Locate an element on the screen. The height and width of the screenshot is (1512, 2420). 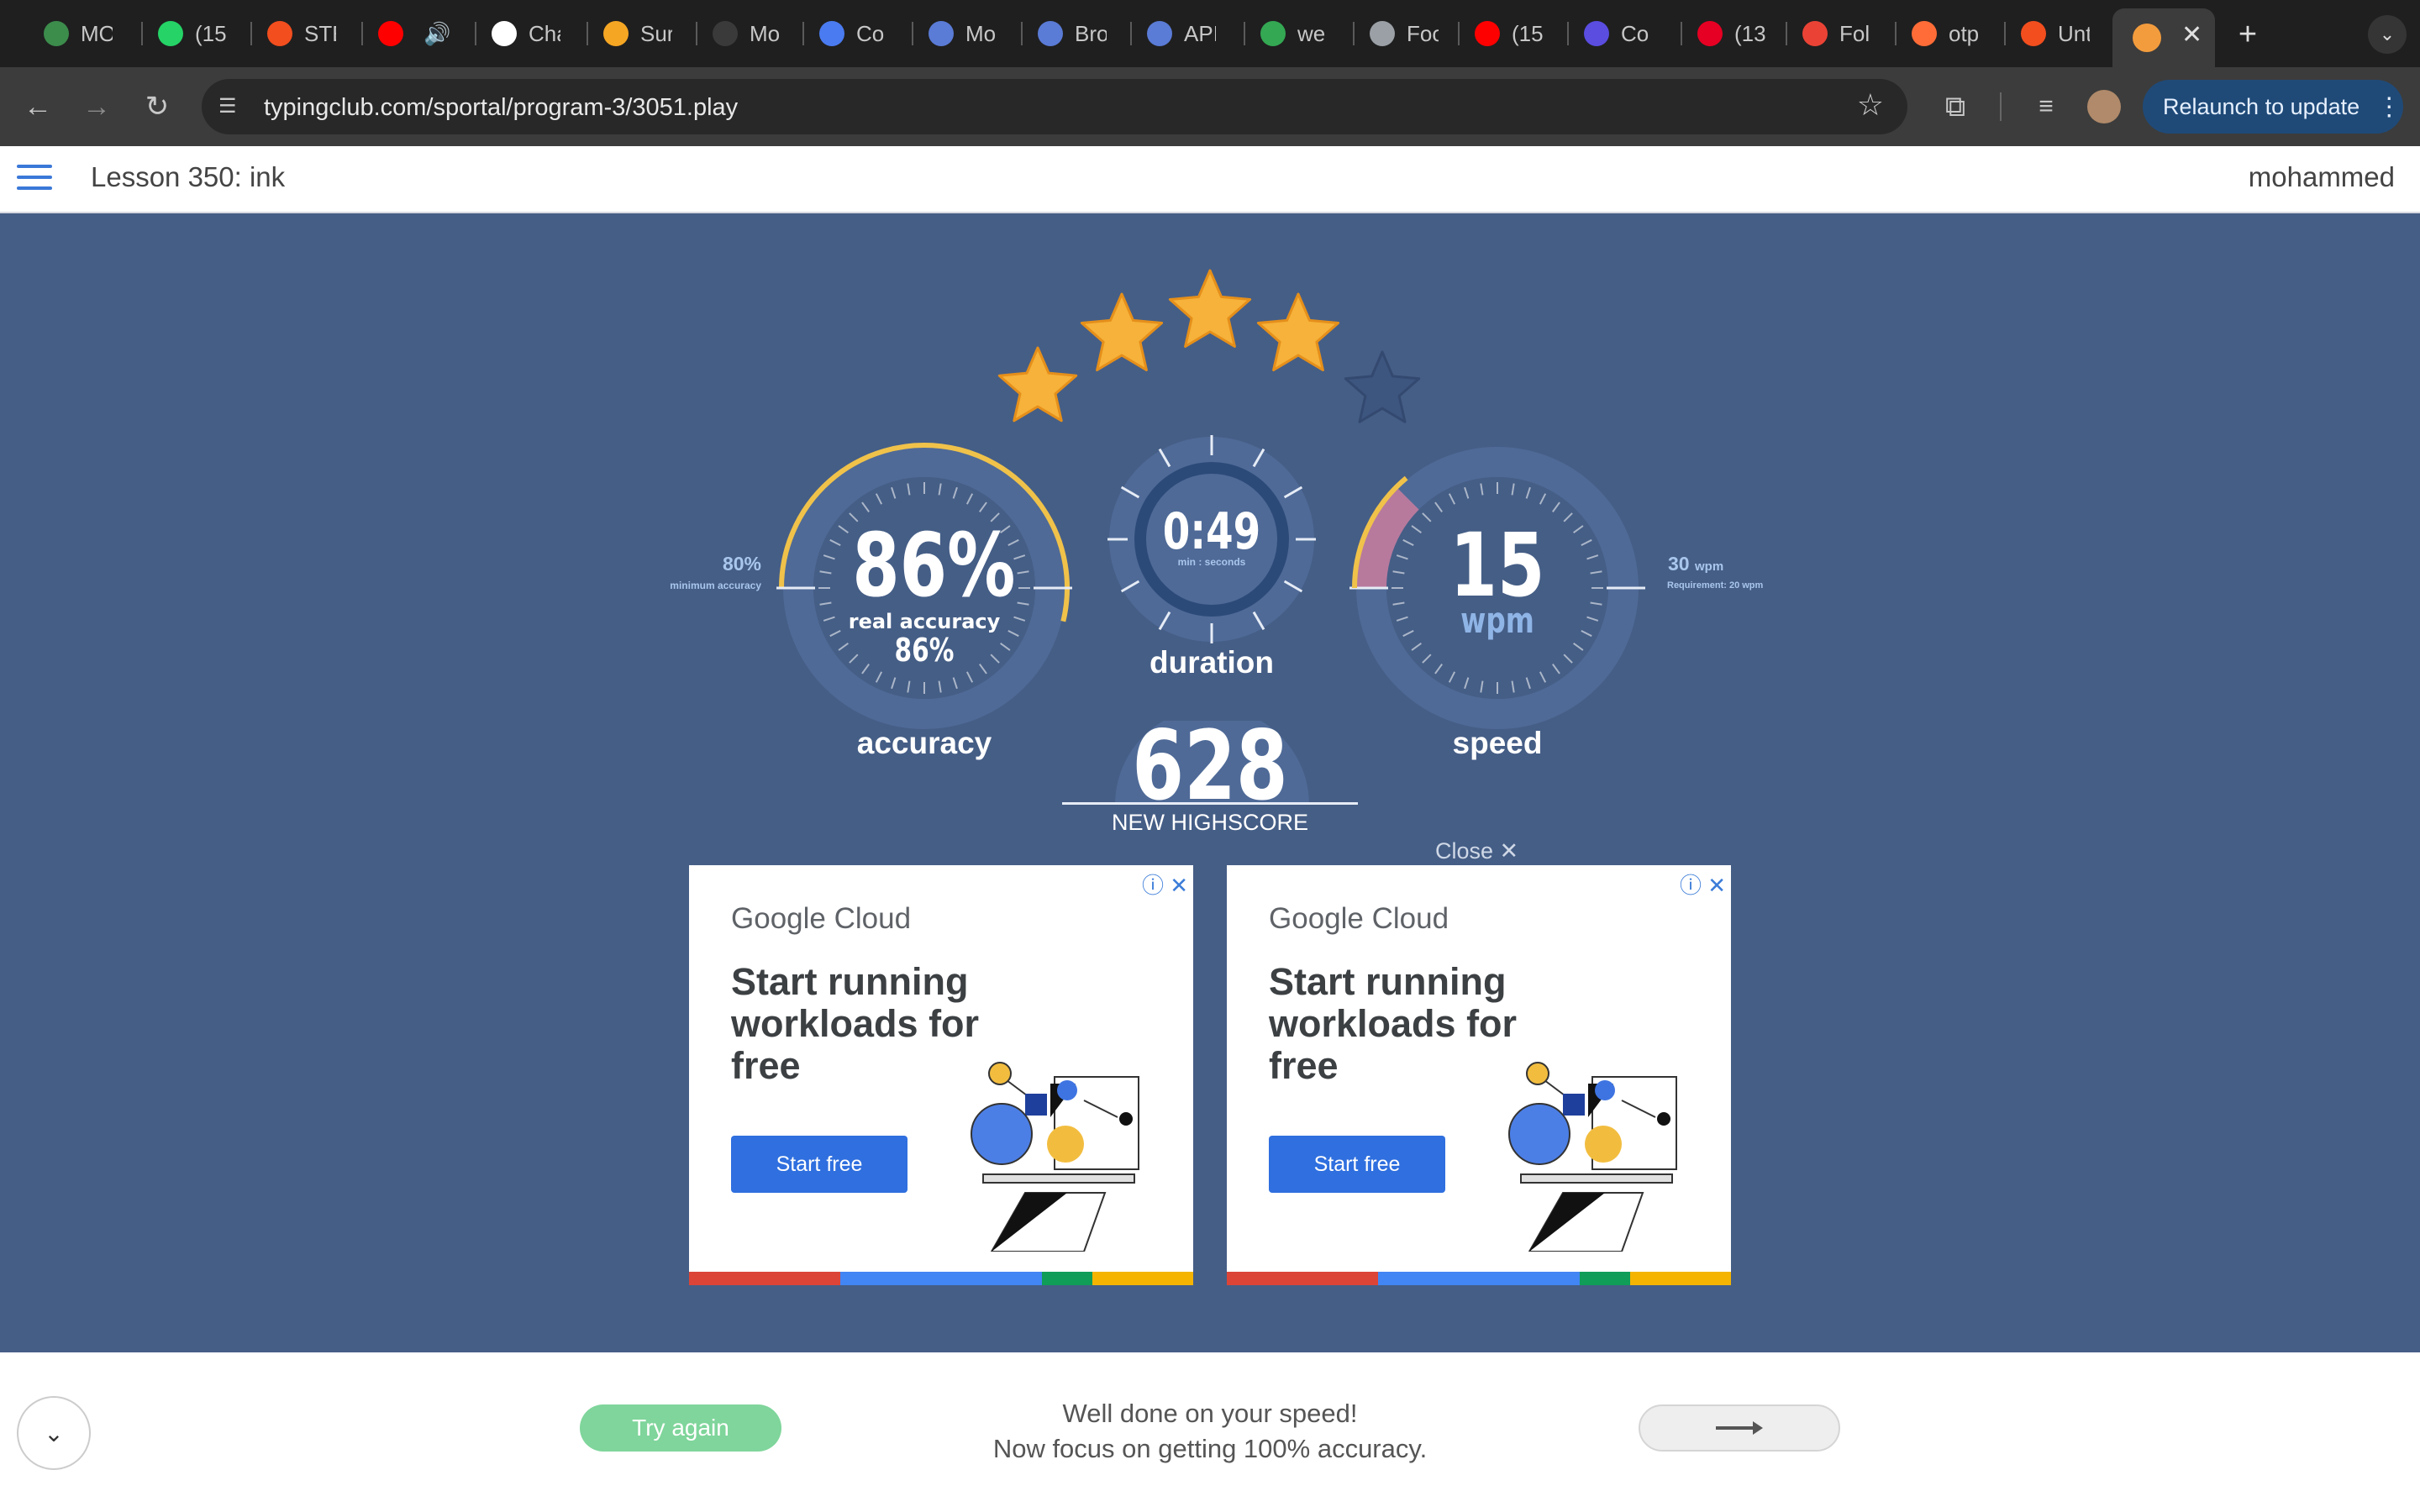
site-info-icon: ☰ is located at coordinates (232, 106).